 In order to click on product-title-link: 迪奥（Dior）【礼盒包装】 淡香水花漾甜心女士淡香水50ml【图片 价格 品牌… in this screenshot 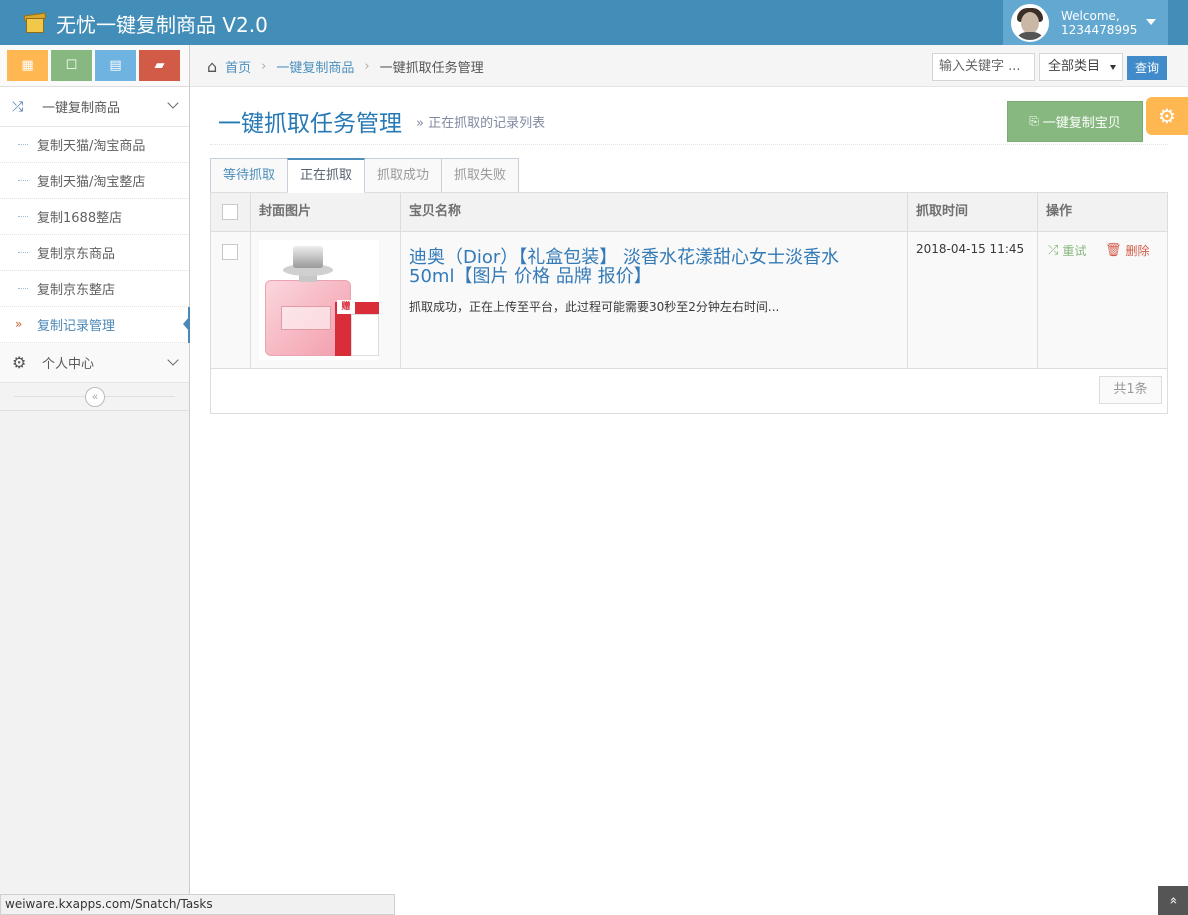, I will do `click(644, 267)`.